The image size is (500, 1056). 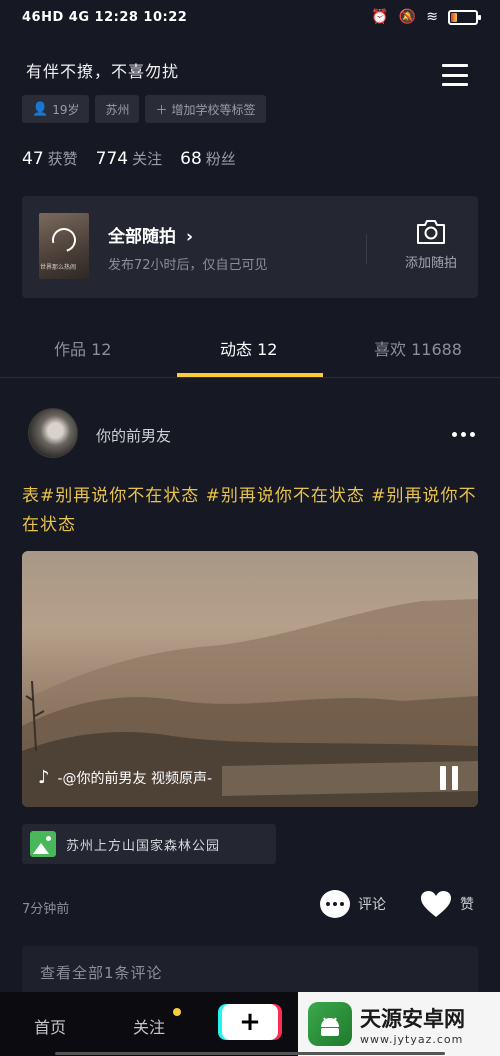 I want to click on plus-icon: ＋, so click(x=161, y=109).